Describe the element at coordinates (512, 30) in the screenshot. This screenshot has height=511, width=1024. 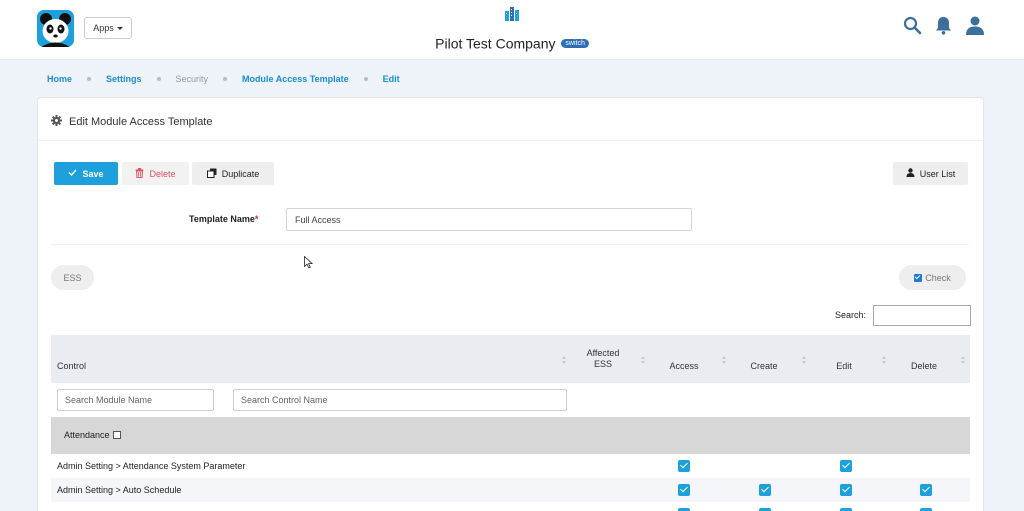
I see `top-bar: Apps Pilot Test Company switch` at that location.